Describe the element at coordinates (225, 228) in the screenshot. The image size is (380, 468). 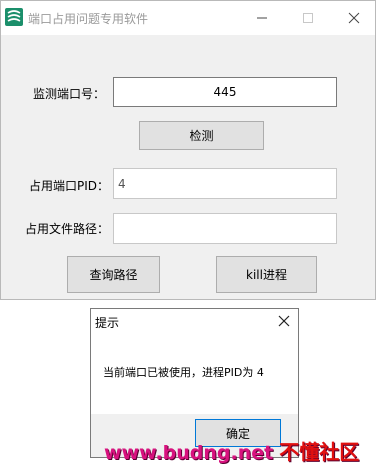
I see `path-input` at that location.